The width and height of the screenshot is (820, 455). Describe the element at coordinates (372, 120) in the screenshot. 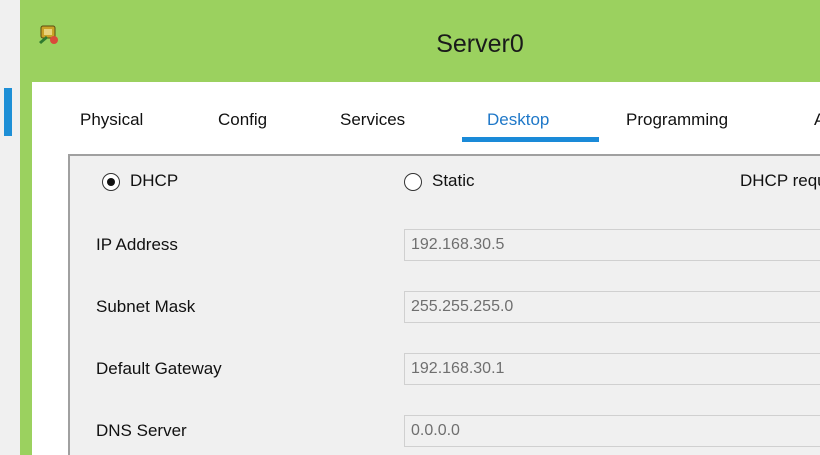

I see `tab-services: Services` at that location.